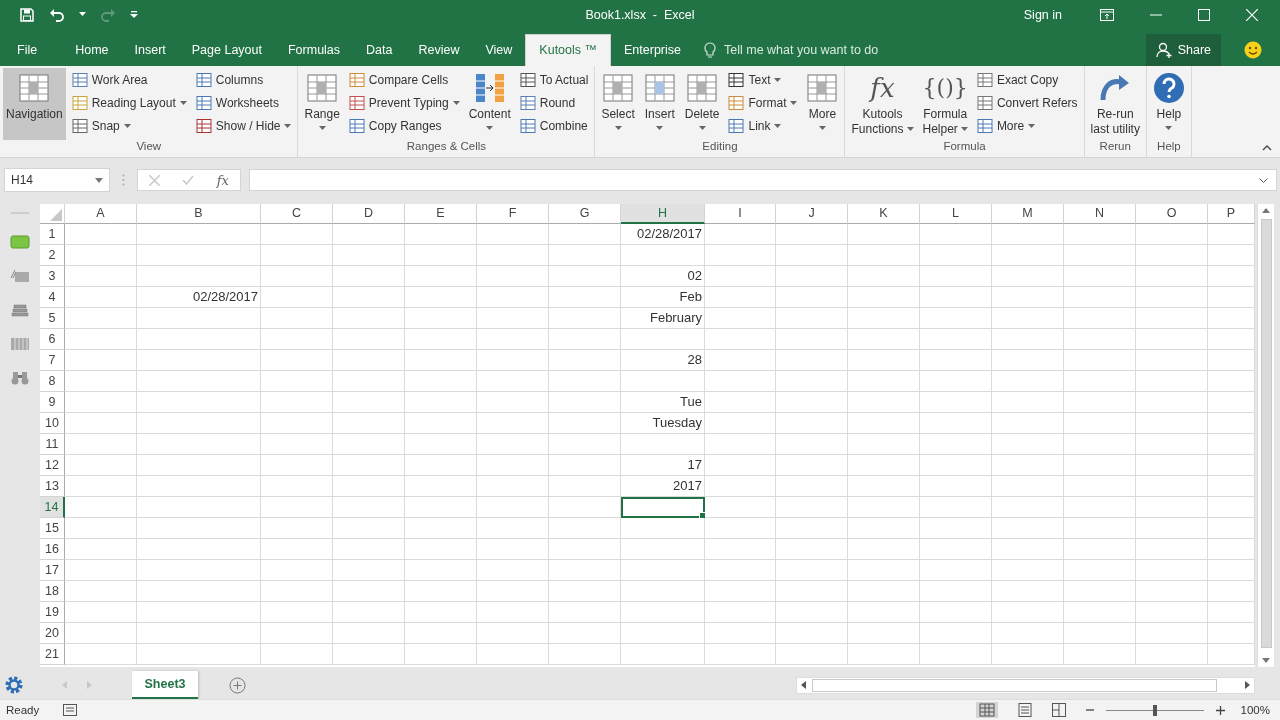 This screenshot has height=720, width=1280. I want to click on customize-icon, so click(134, 14).